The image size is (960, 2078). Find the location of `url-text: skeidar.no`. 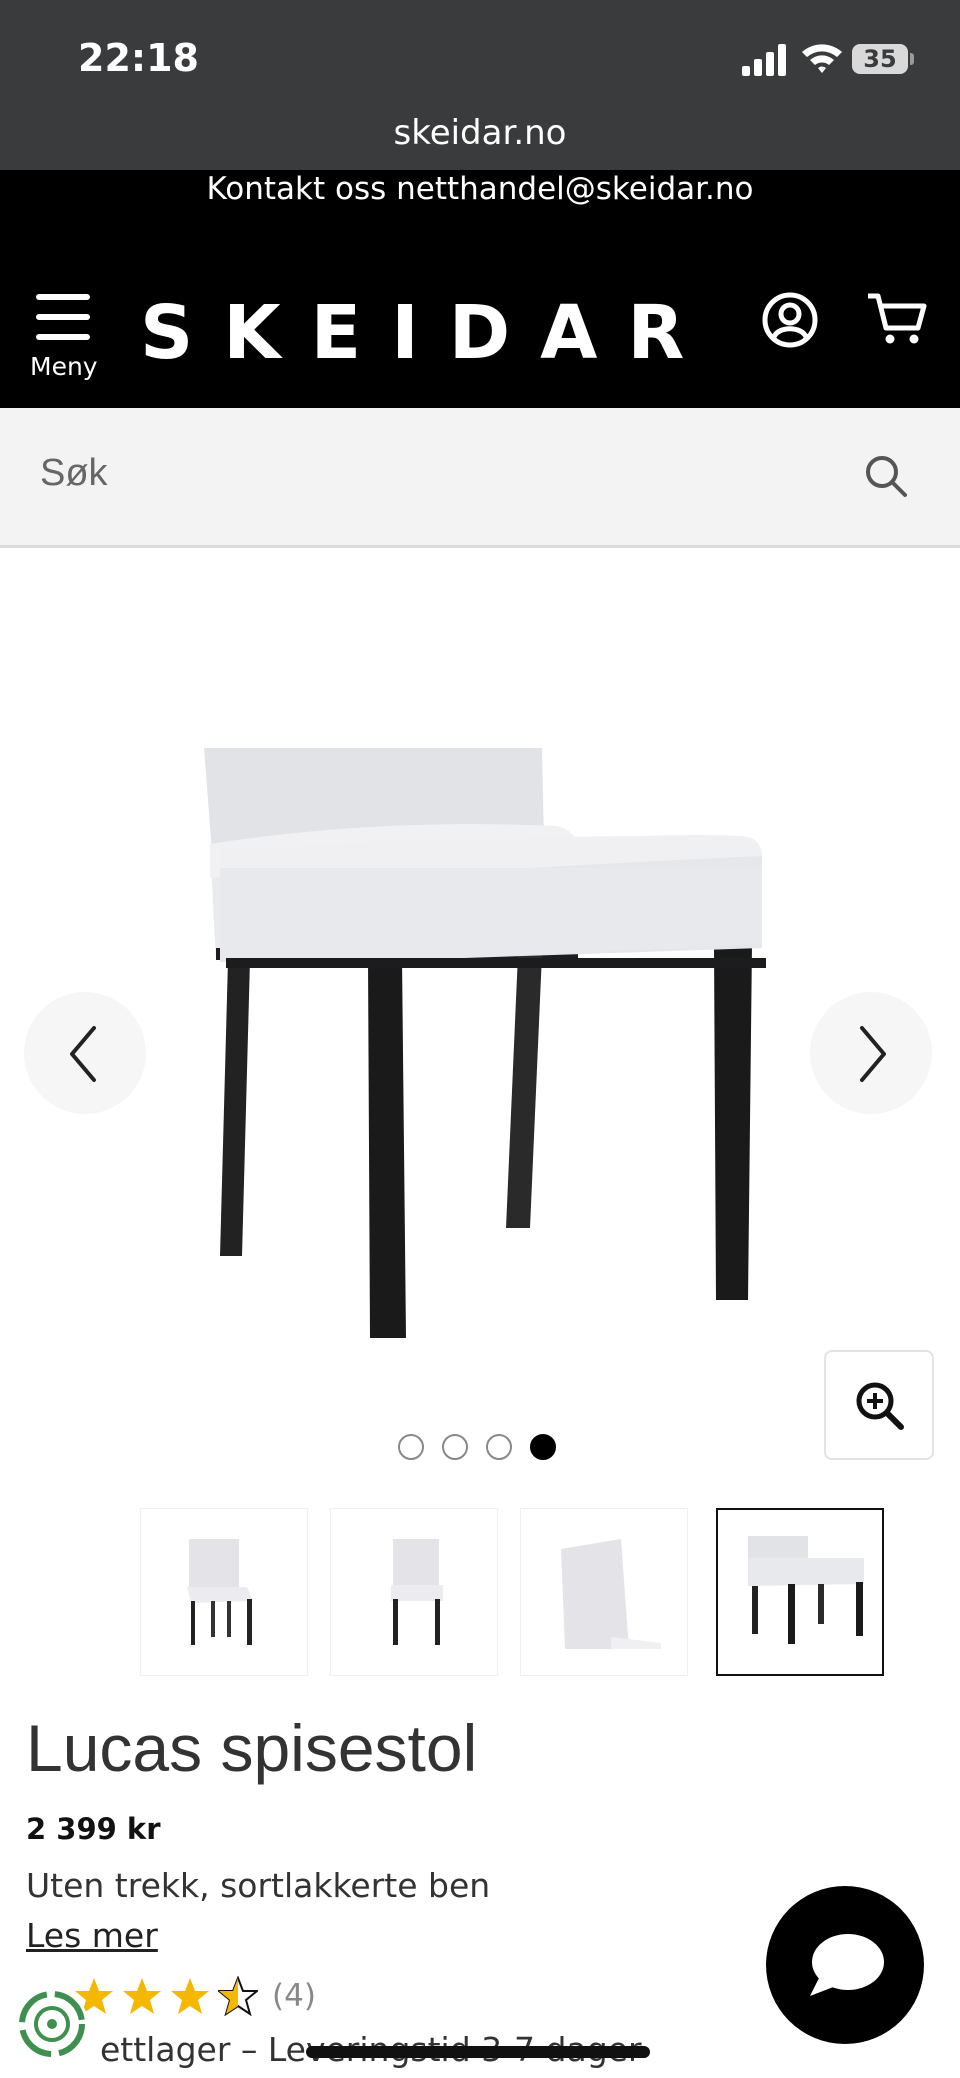

url-text: skeidar.no is located at coordinates (480, 133).